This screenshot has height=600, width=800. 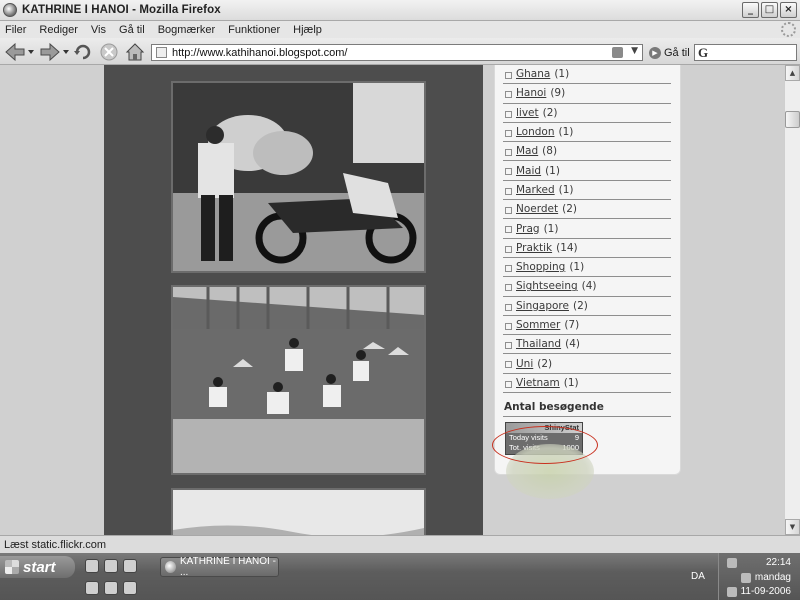 I want to click on home-button, so click(x=135, y=51).